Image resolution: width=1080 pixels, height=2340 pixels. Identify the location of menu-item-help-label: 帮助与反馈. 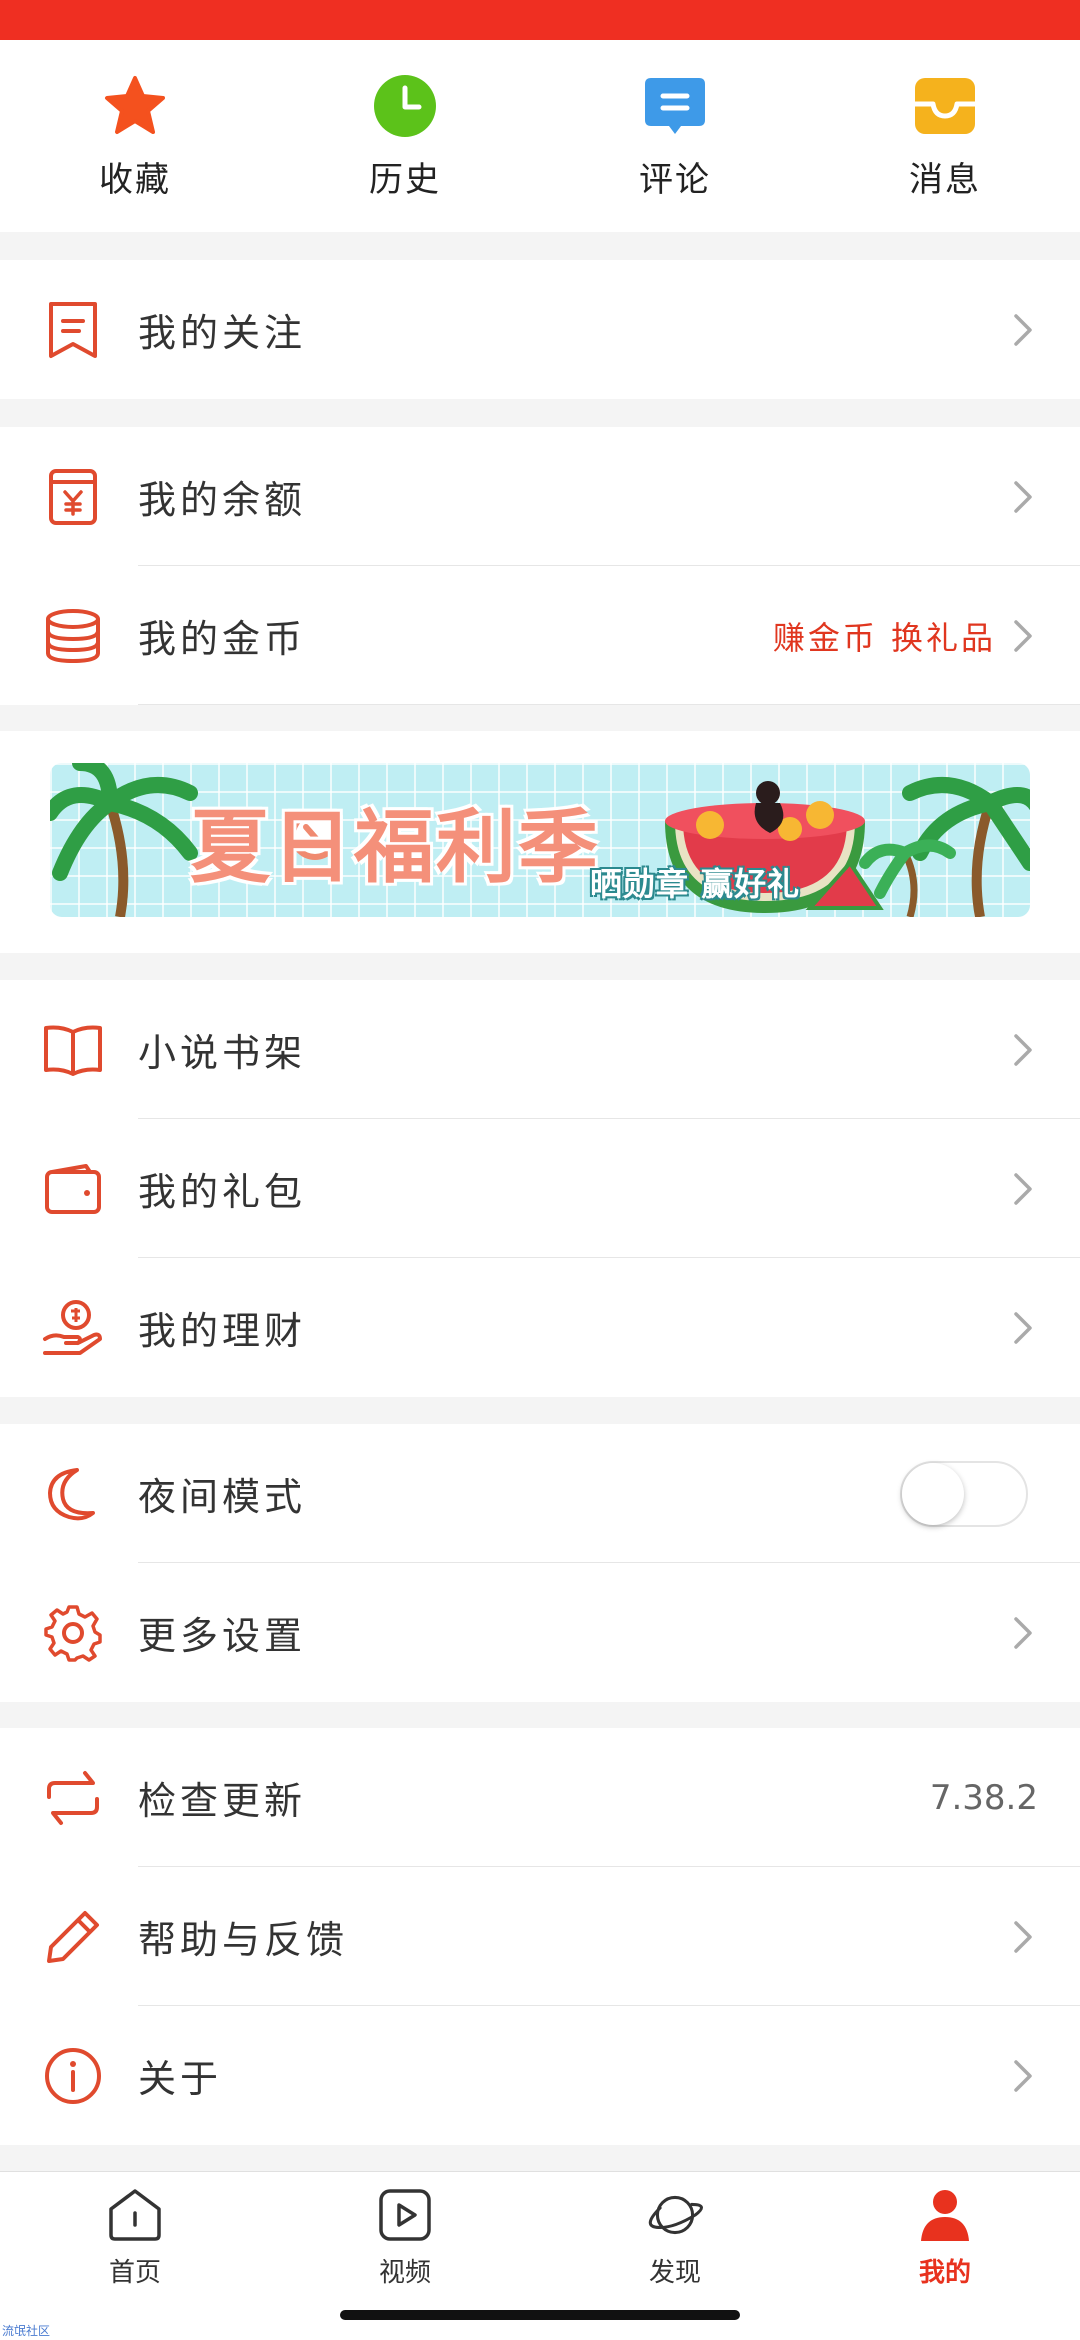
(243, 1940).